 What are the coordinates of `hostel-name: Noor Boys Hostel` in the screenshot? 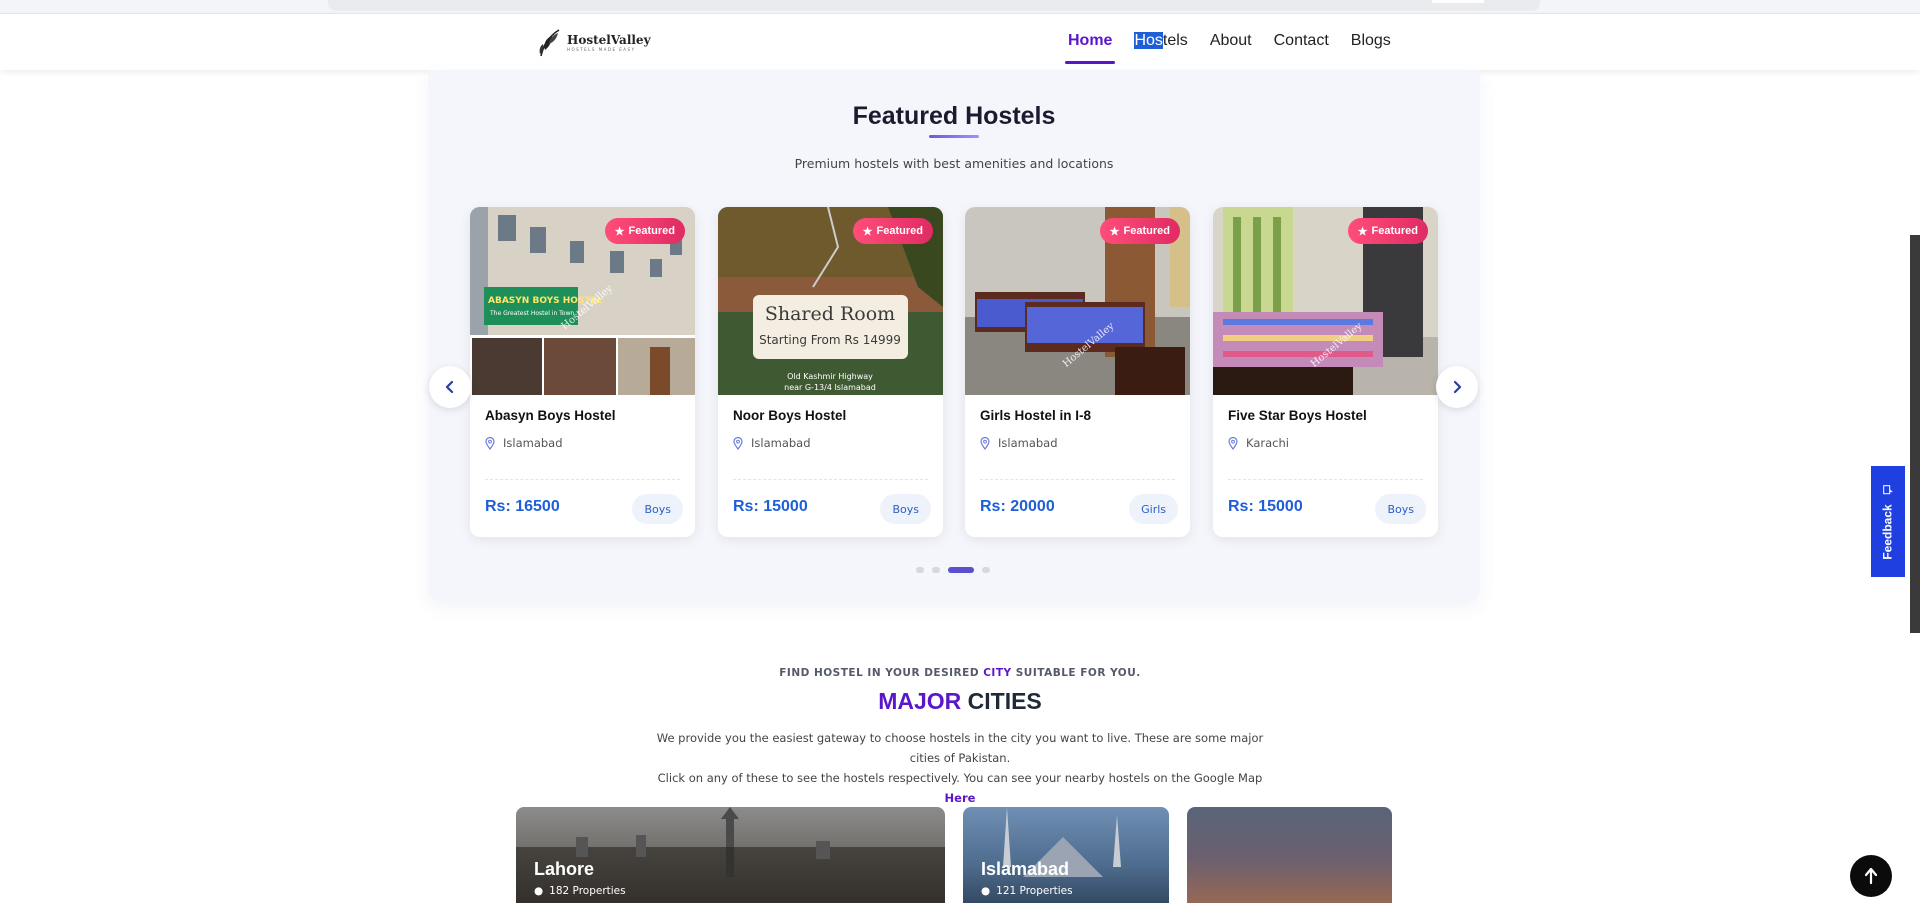 It's located at (789, 415).